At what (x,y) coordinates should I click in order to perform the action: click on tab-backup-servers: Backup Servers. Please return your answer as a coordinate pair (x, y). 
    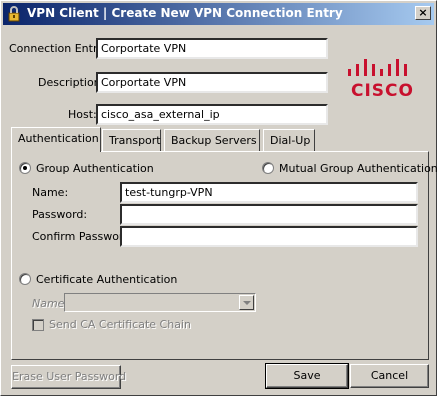
    Looking at the image, I should click on (212, 140).